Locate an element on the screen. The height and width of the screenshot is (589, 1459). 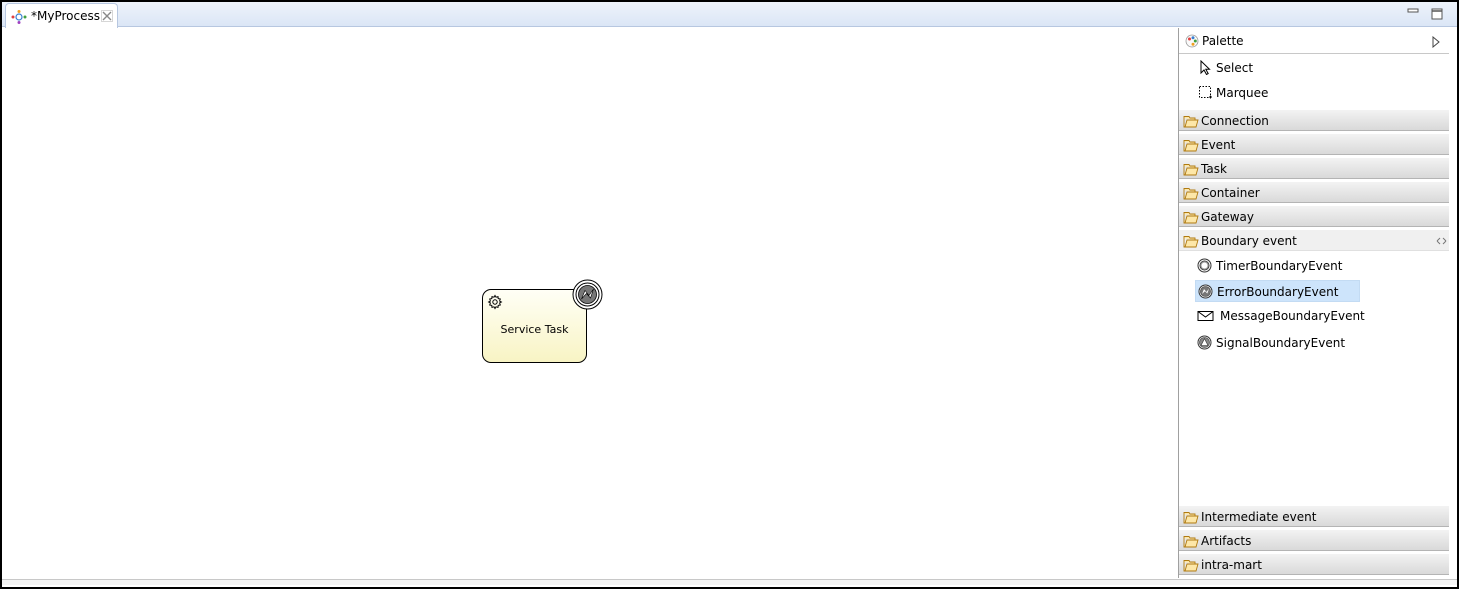
marquee-tool: Marquee is located at coordinates (1287, 93).